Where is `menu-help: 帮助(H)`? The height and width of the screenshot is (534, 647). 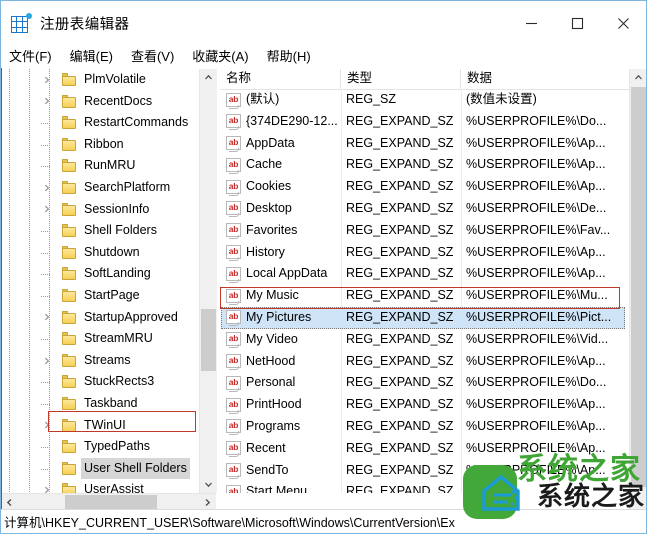 menu-help: 帮助(H) is located at coordinates (289, 57).